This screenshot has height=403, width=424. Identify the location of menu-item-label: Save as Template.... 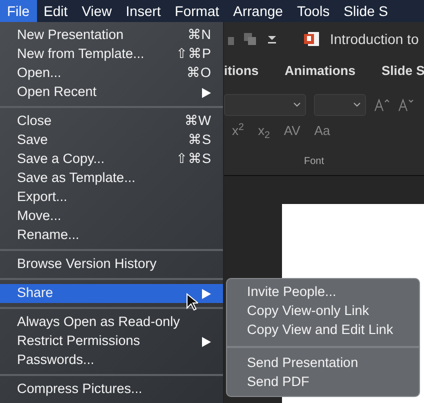
(76, 178).